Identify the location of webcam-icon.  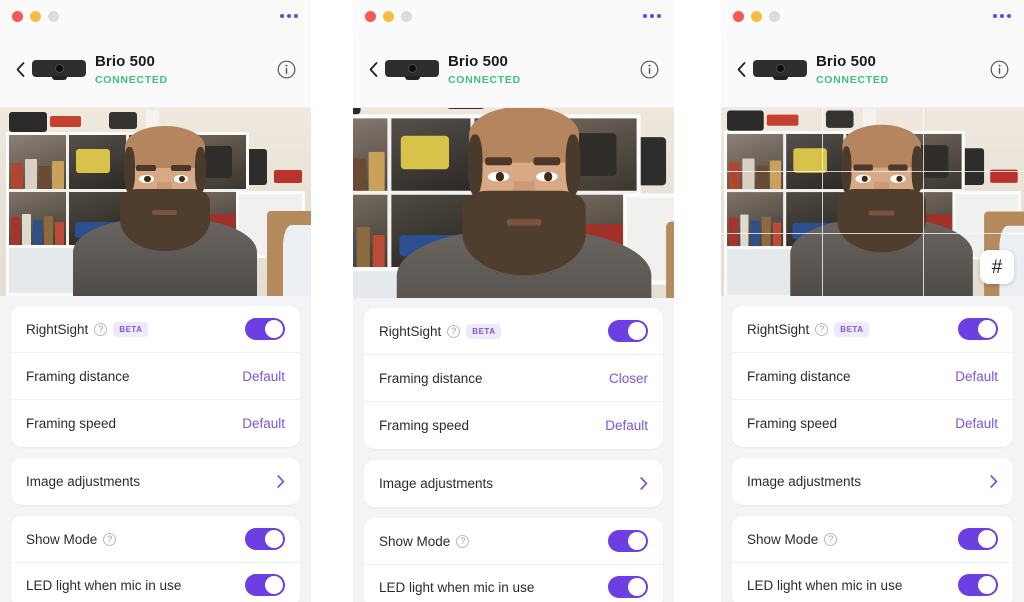
(780, 69).